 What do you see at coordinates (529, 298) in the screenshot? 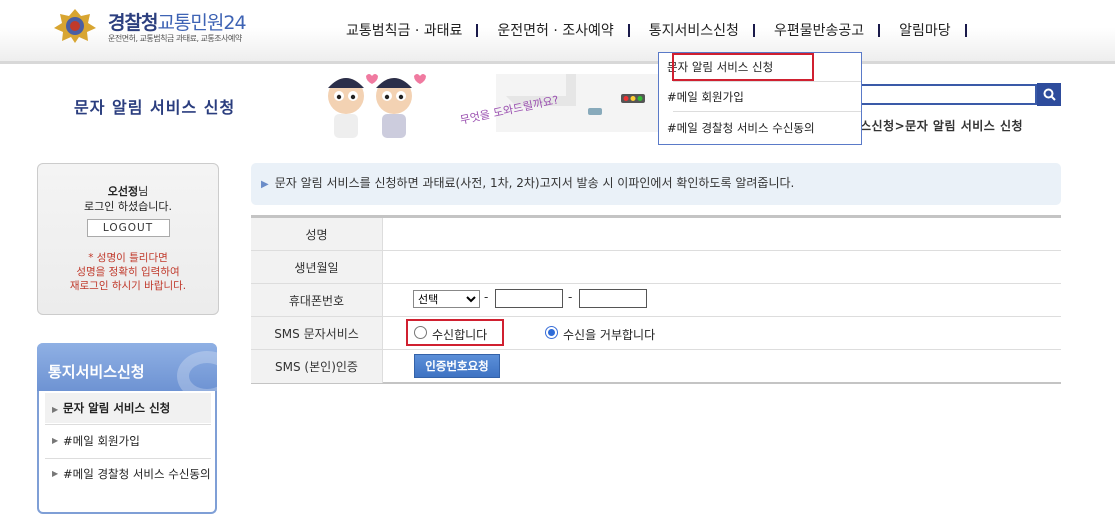
I see `phone-middle-input` at bounding box center [529, 298].